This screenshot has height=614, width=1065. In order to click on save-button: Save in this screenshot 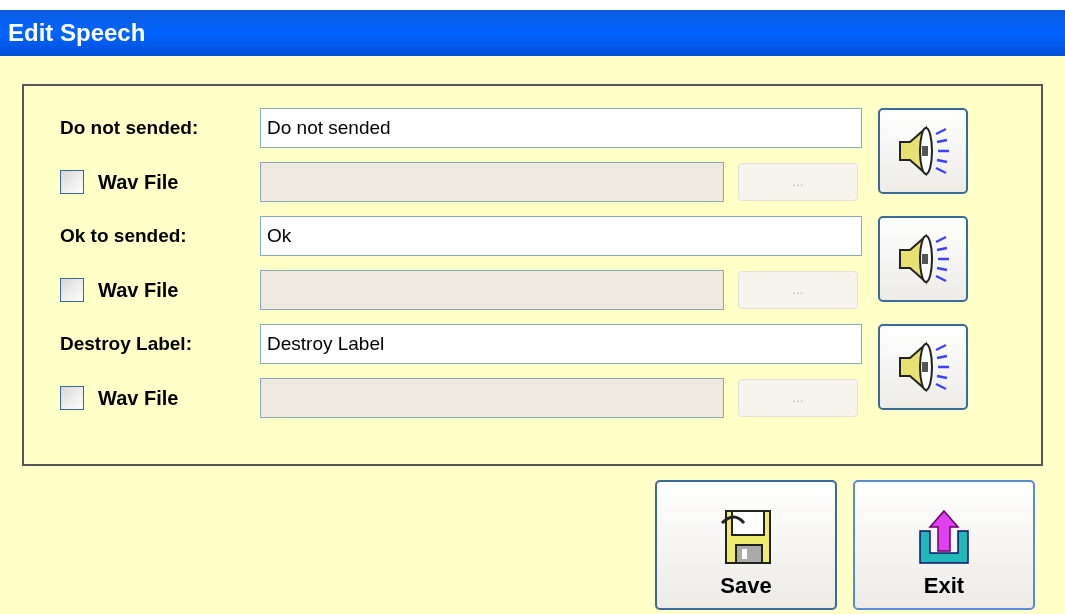, I will do `click(746, 545)`.